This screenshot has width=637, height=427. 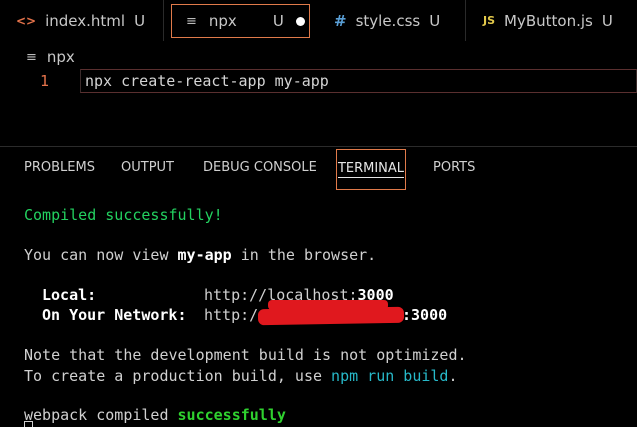 What do you see at coordinates (26, 20) in the screenshot?
I see `html-file-icon: <>` at bounding box center [26, 20].